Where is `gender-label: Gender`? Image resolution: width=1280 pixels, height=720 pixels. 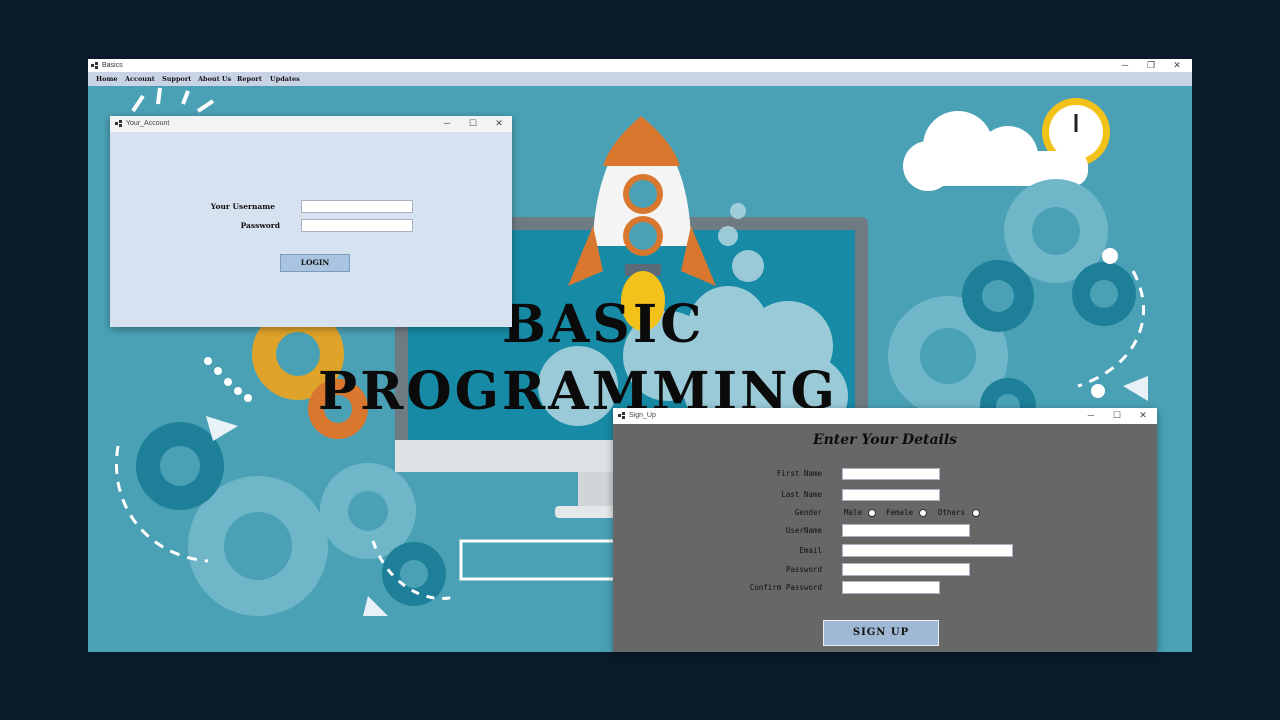
gender-label: Gender is located at coordinates (808, 512).